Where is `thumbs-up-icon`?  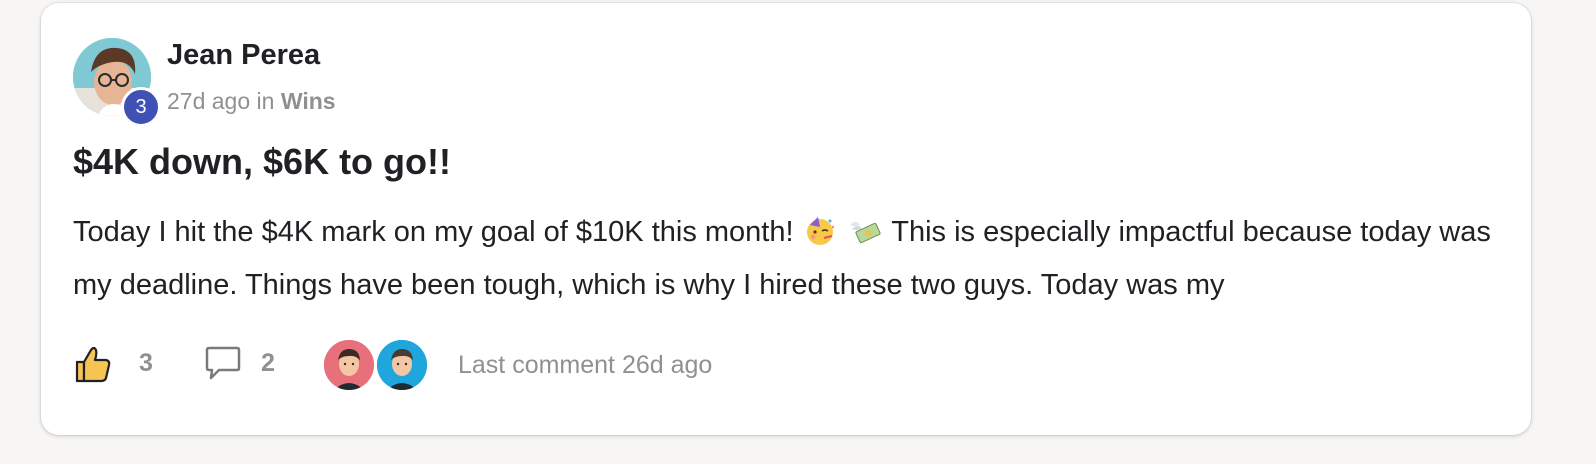 thumbs-up-icon is located at coordinates (93, 364).